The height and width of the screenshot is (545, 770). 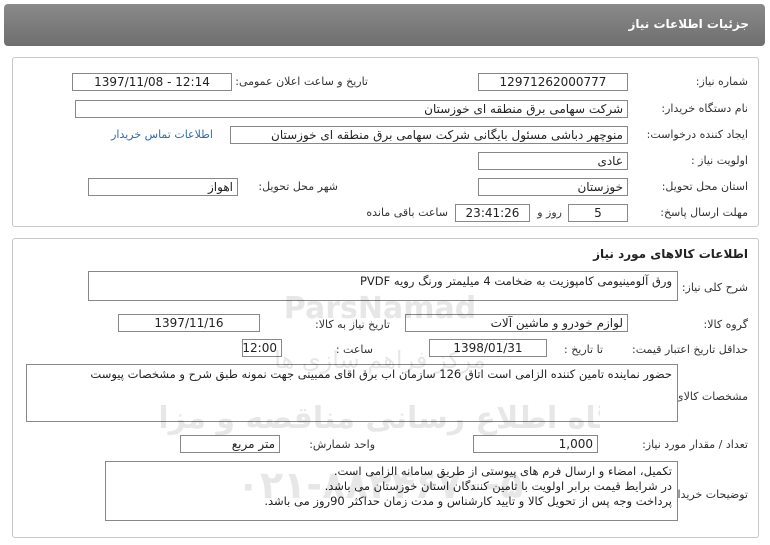 What do you see at coordinates (704, 186) in the screenshot?
I see `province-label: استان محل تحویل:` at bounding box center [704, 186].